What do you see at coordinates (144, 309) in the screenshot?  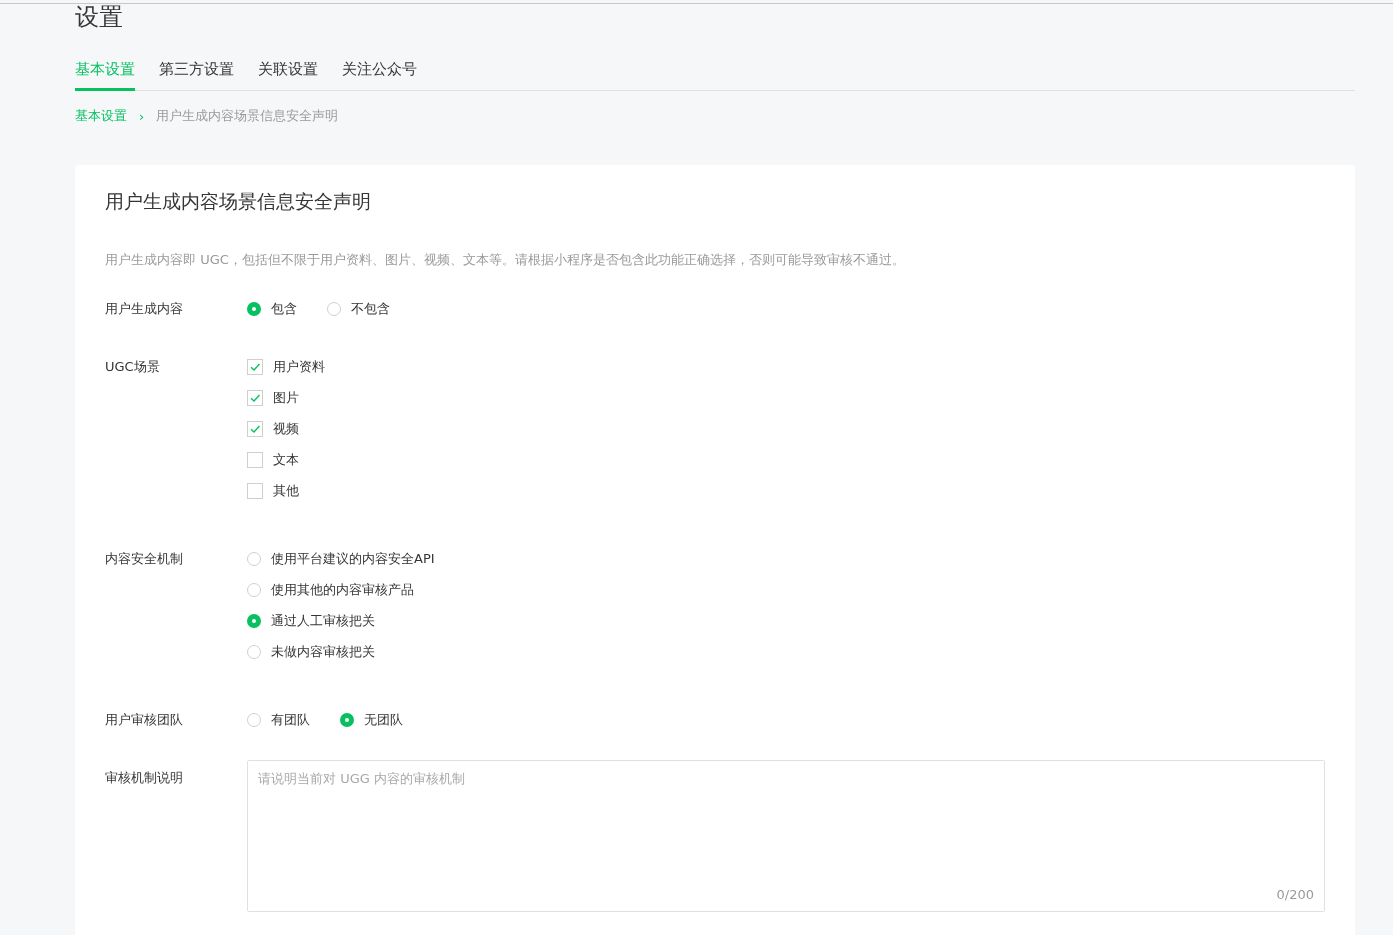 I see `field-label: 用户生成内容` at bounding box center [144, 309].